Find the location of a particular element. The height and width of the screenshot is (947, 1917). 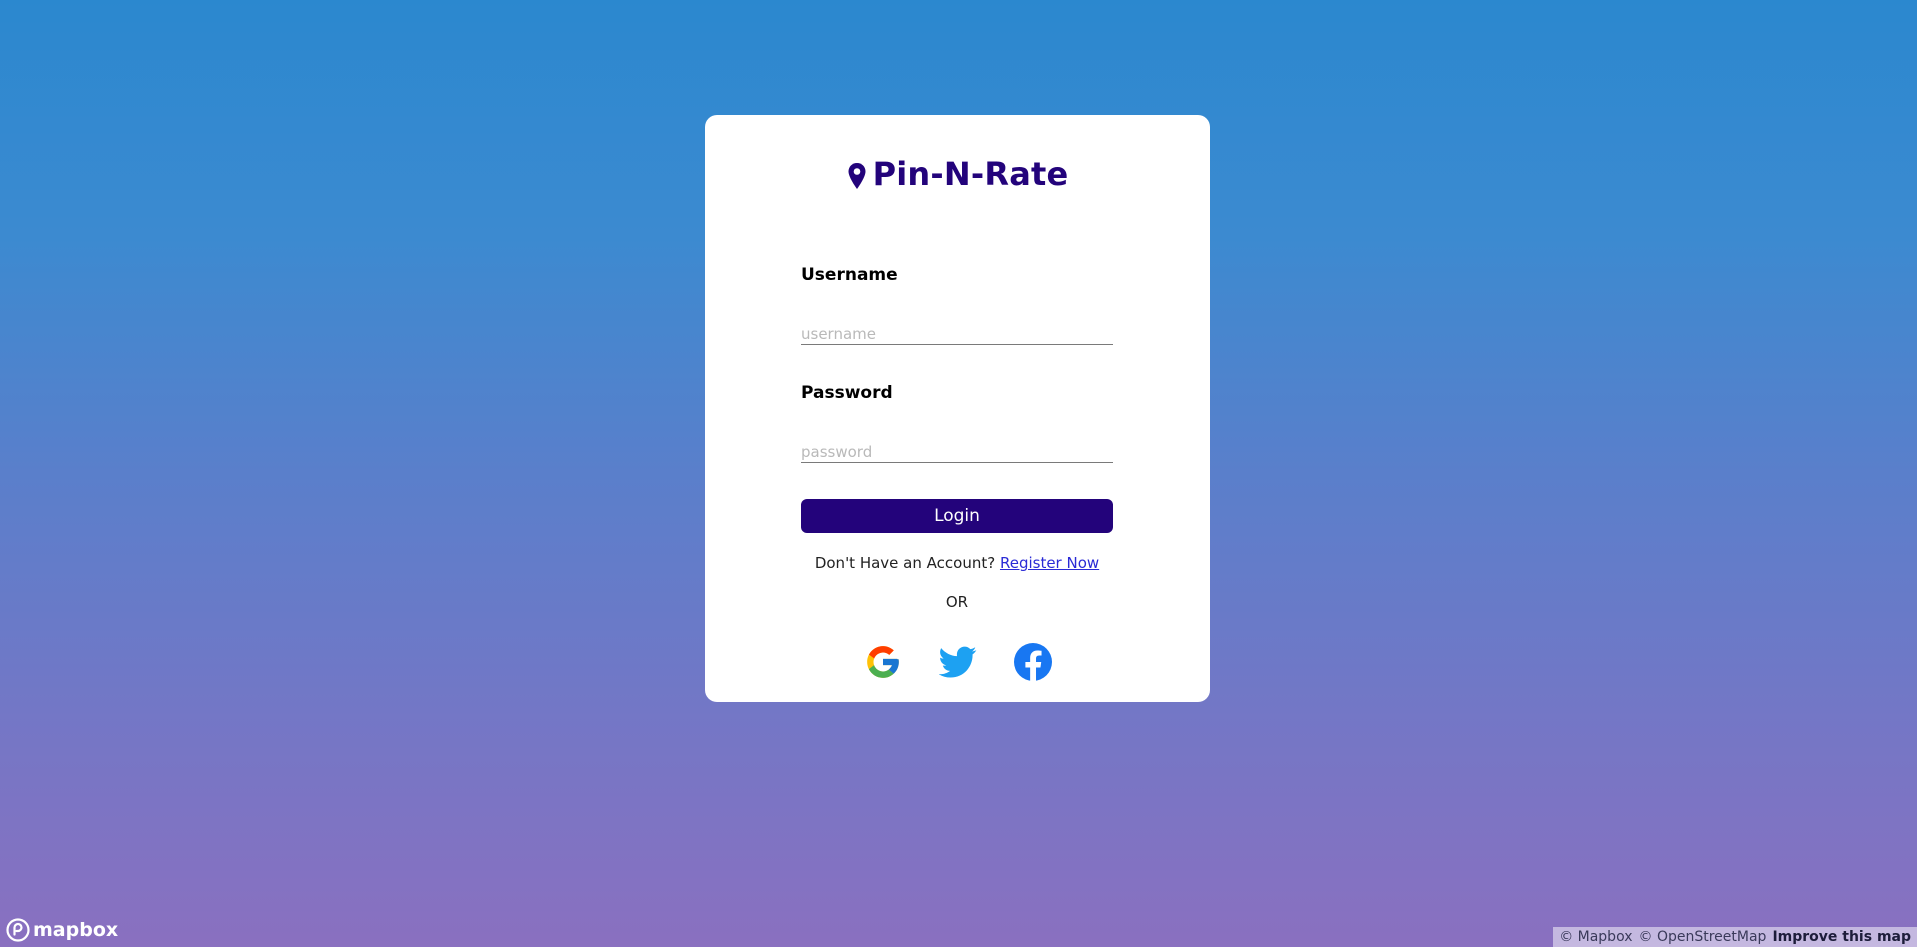

map-pin-icon is located at coordinates (857, 176).